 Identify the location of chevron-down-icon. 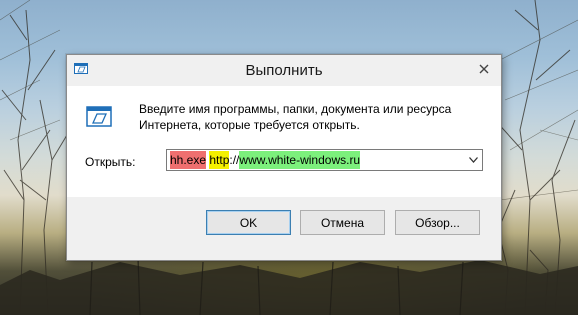
(473, 160).